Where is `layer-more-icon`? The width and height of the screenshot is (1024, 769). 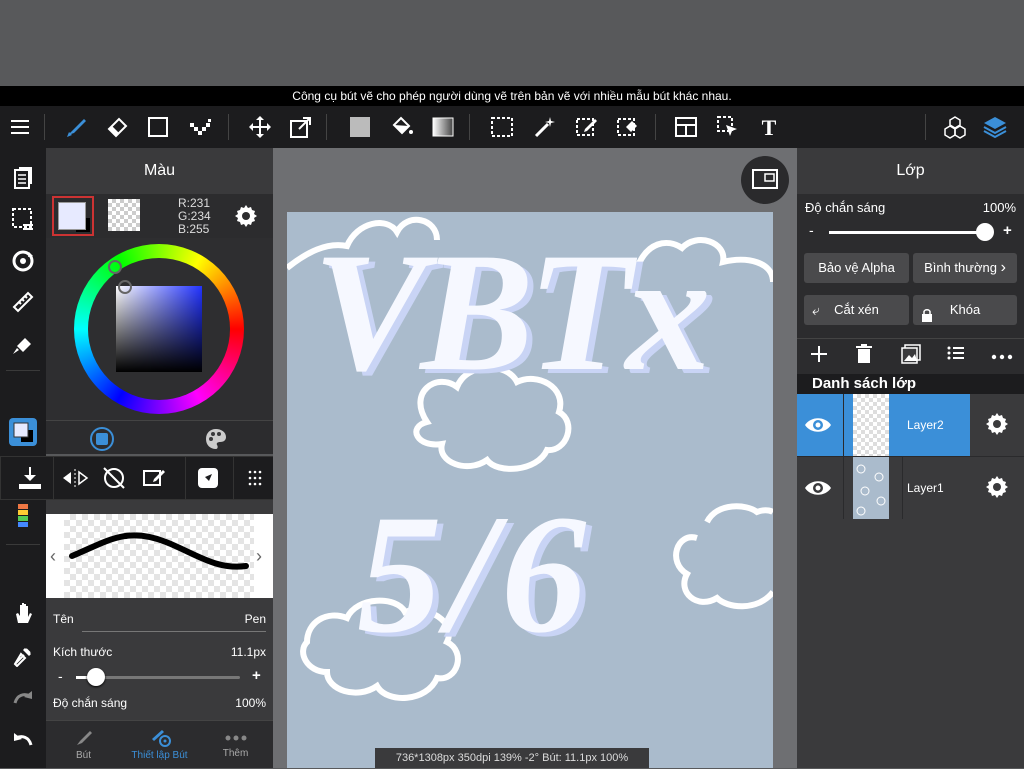 layer-more-icon is located at coordinates (1002, 357).